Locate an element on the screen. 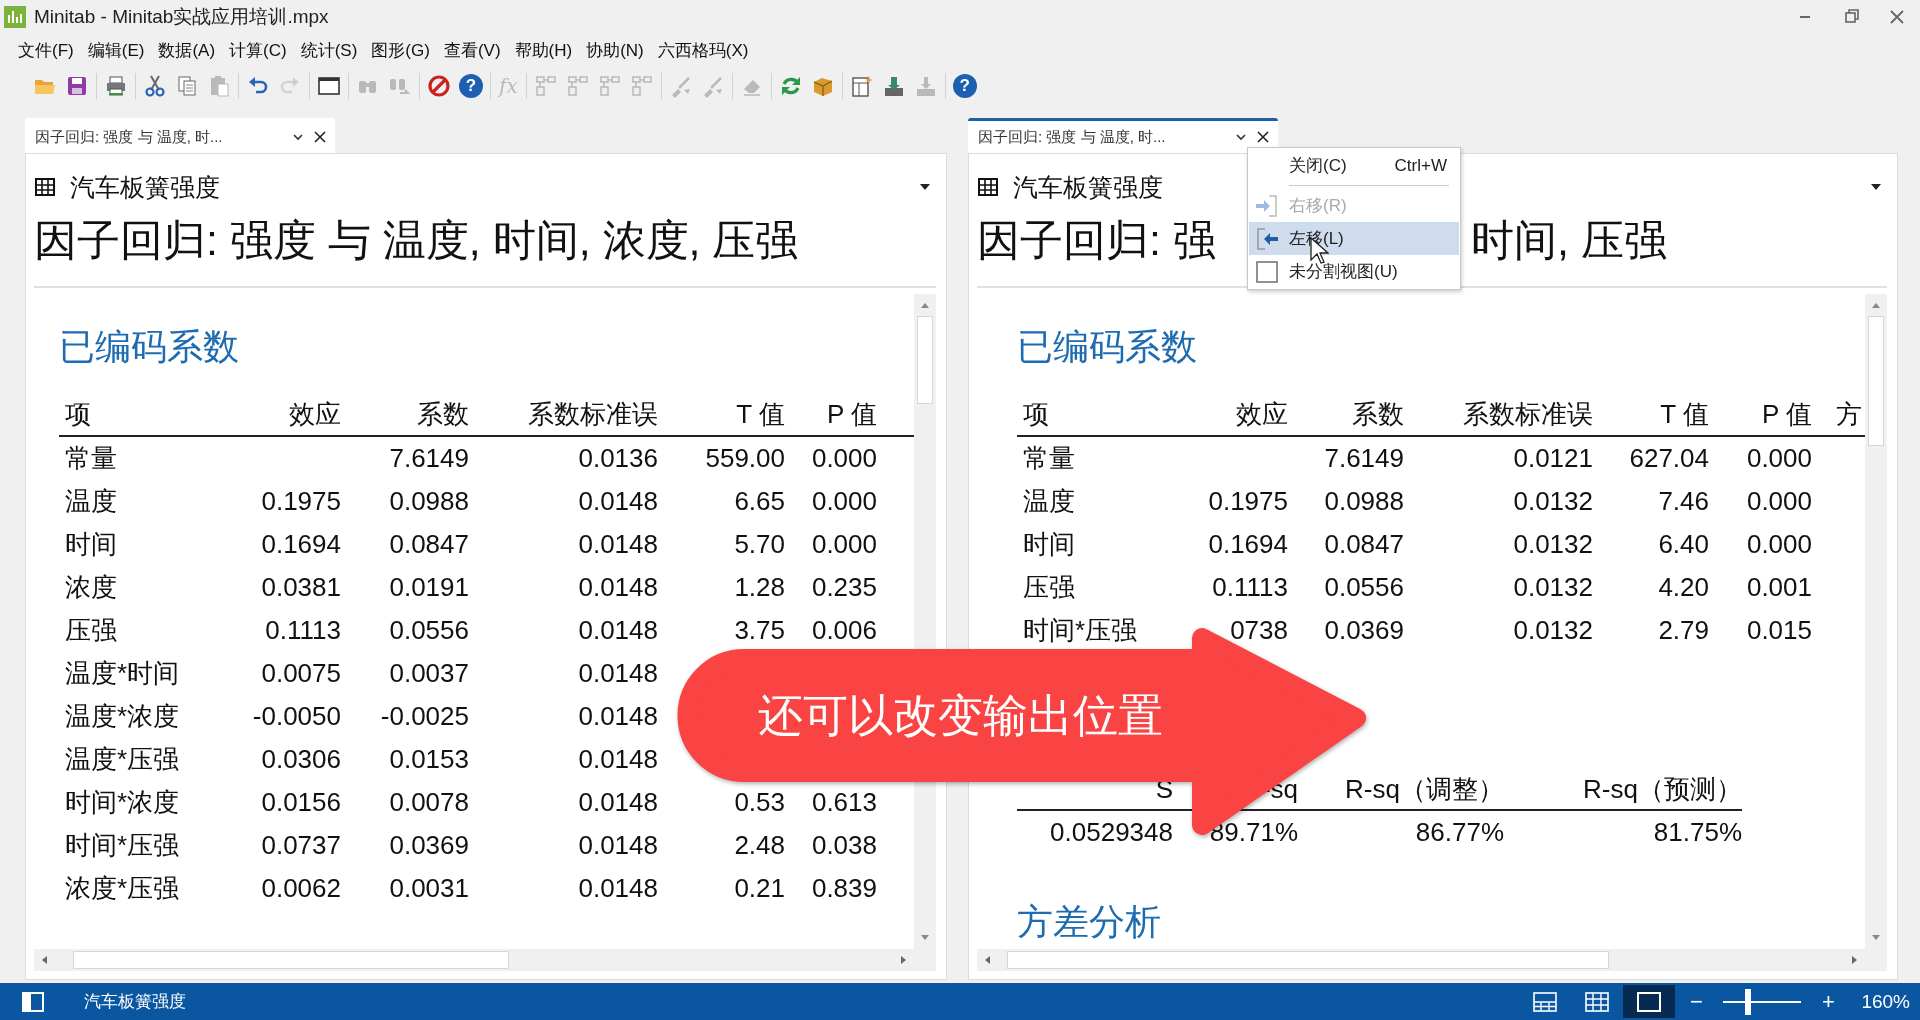  table-cell-text: 0.235 is located at coordinates (843, 587).